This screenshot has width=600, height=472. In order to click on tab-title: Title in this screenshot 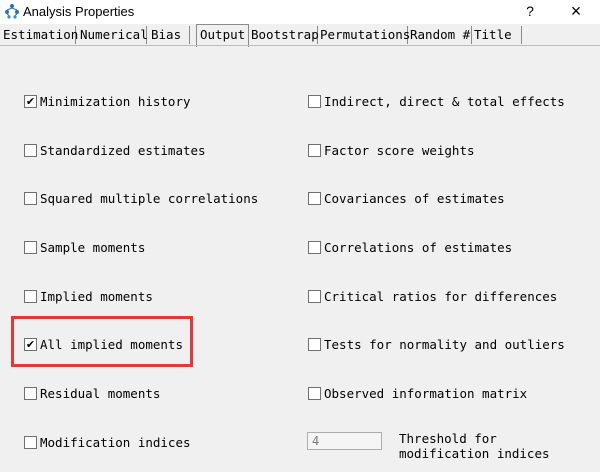, I will do `click(496, 35)`.